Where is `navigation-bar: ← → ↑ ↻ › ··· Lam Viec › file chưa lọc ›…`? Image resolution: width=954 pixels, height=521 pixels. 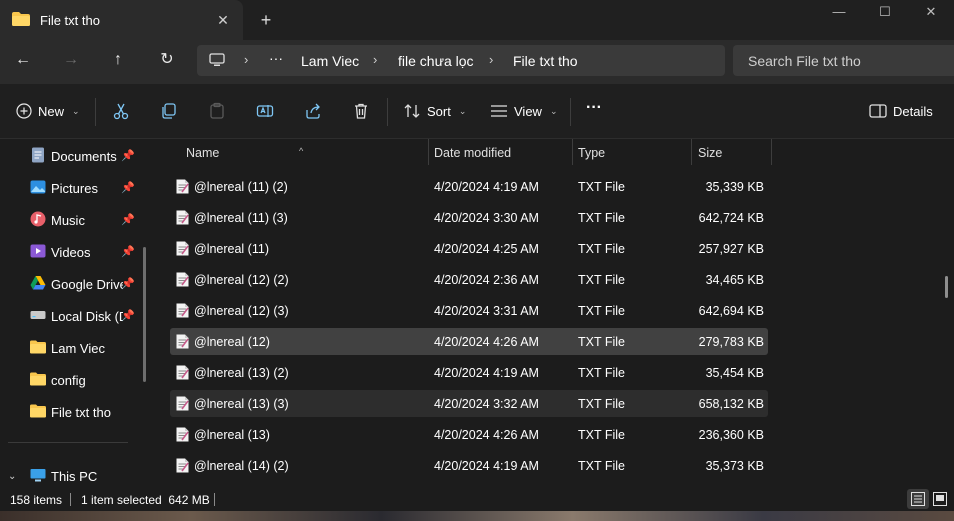 navigation-bar: ← → ↑ ↻ › ··· Lam Viec › file chưa lọc ›… is located at coordinates (477, 62).